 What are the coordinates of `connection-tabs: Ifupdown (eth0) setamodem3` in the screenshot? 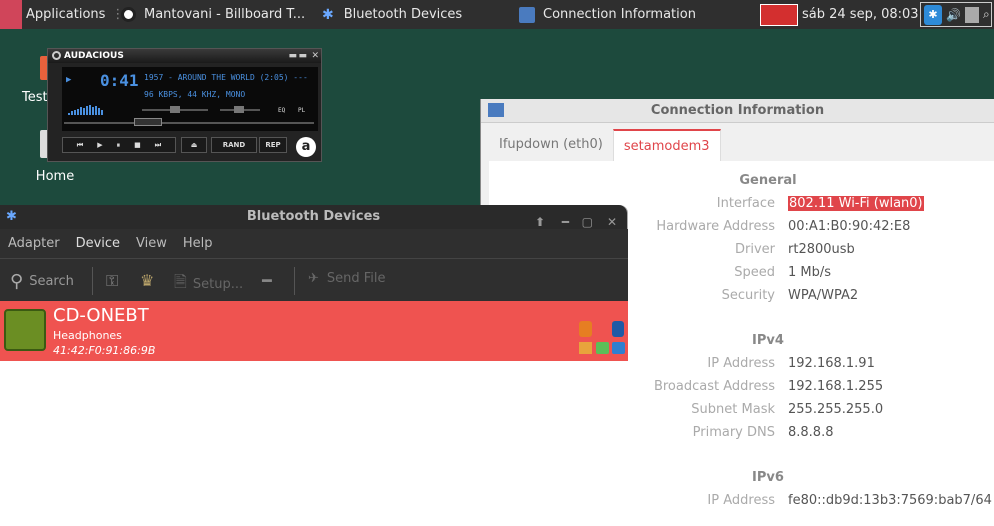 It's located at (605, 145).